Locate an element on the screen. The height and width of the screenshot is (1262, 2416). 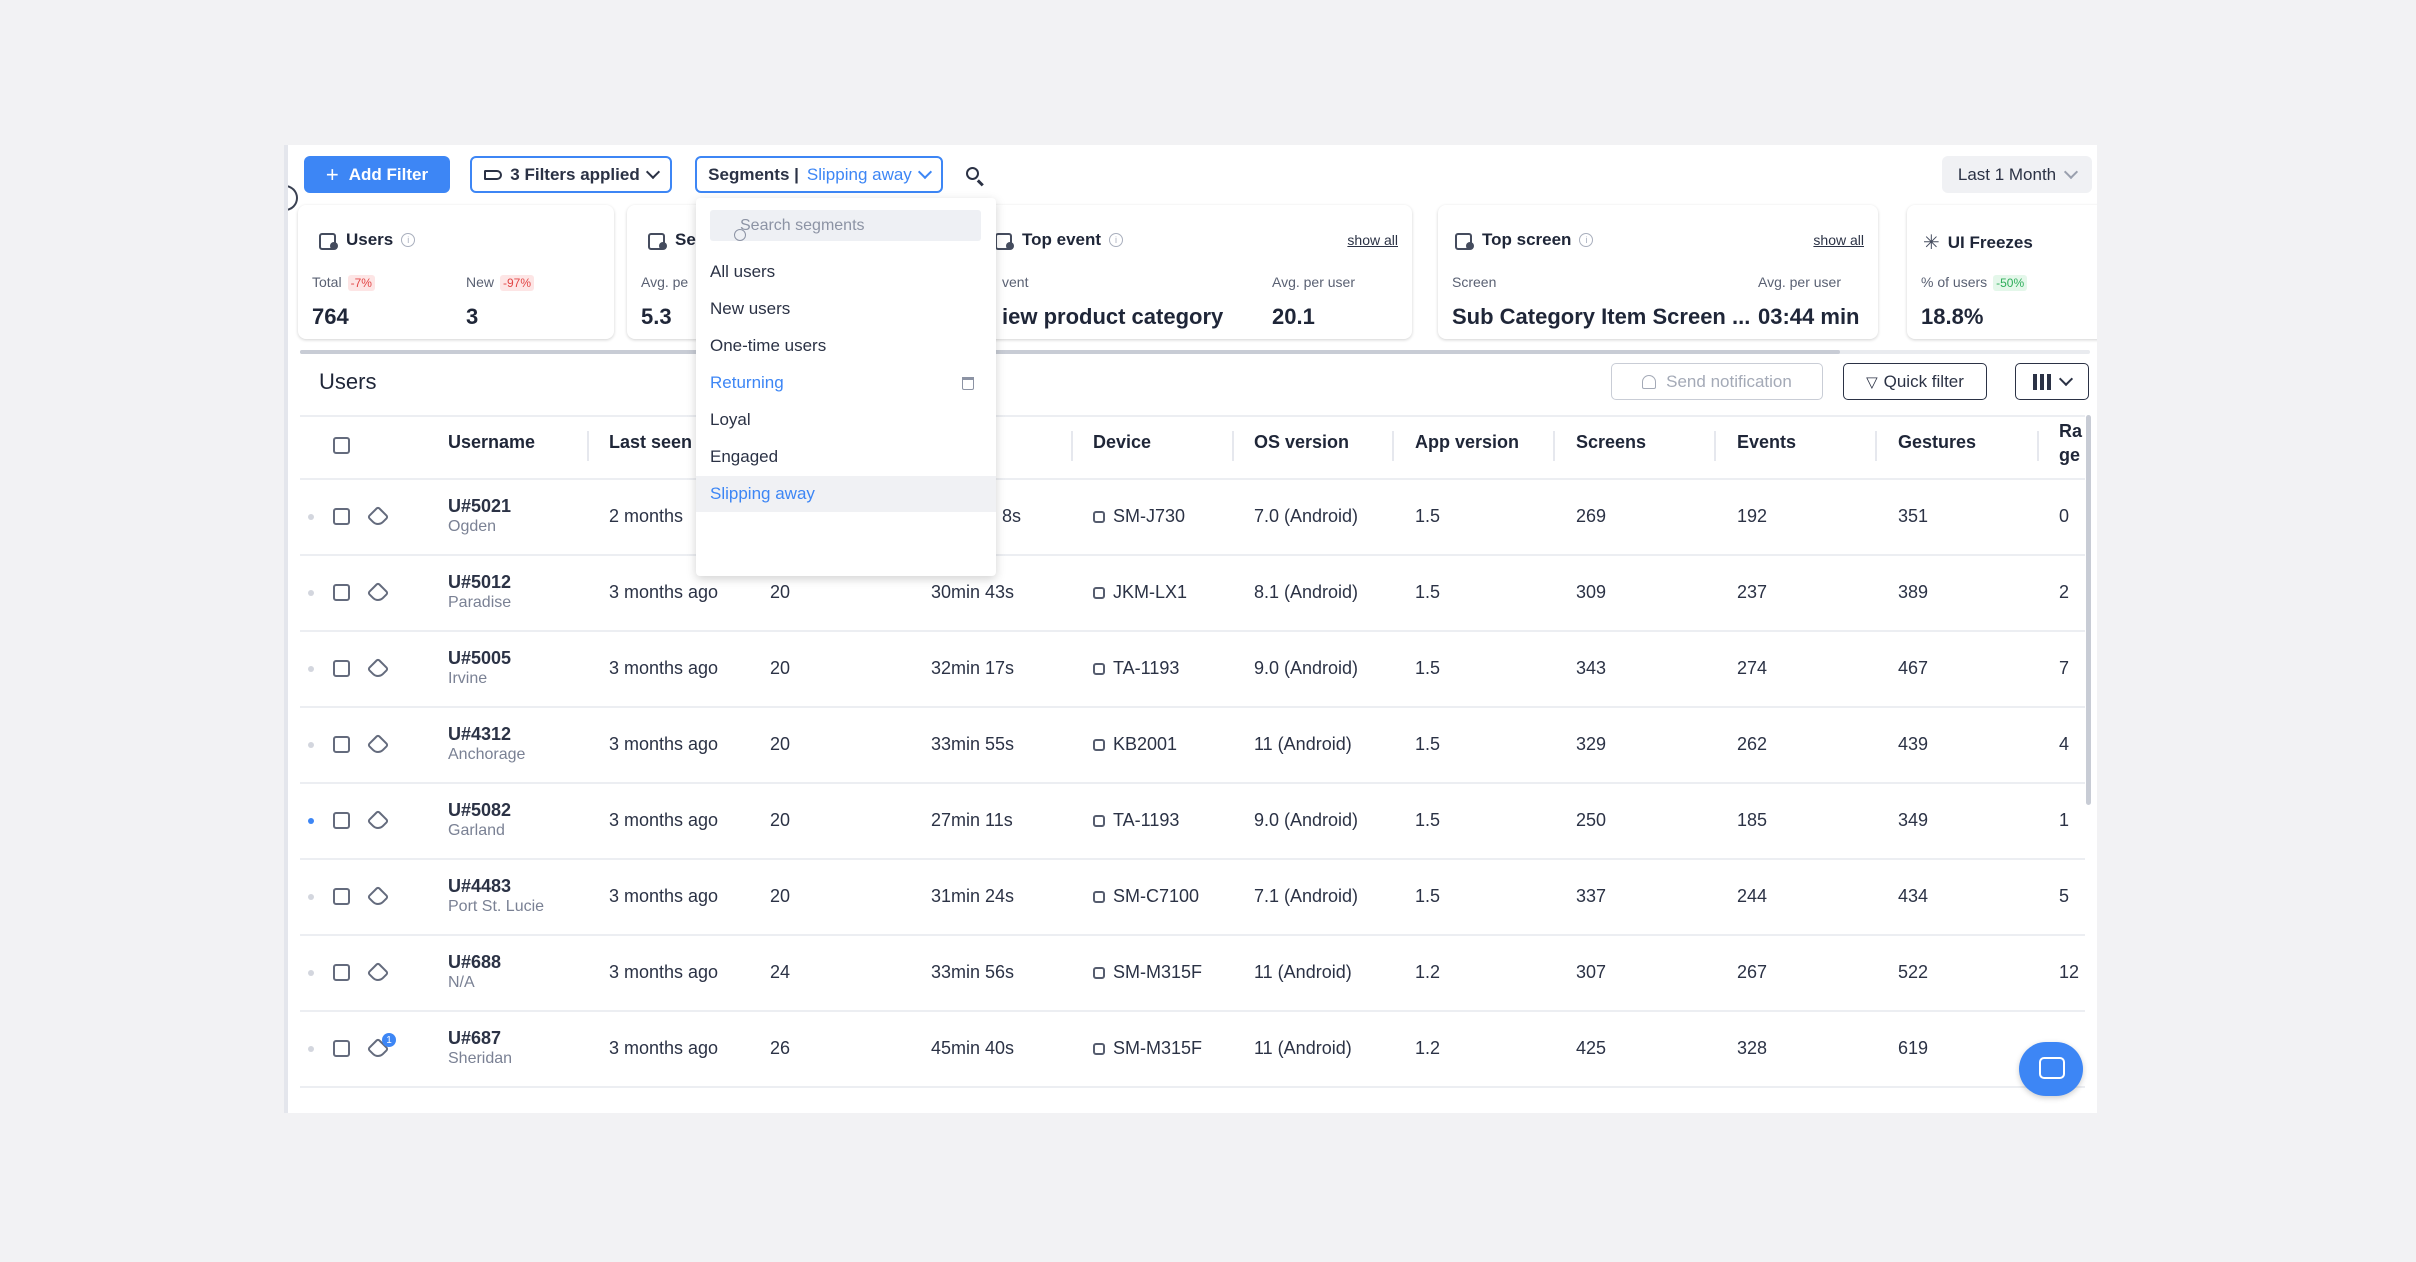
segment-item-all-users: All users is located at coordinates (846, 272).